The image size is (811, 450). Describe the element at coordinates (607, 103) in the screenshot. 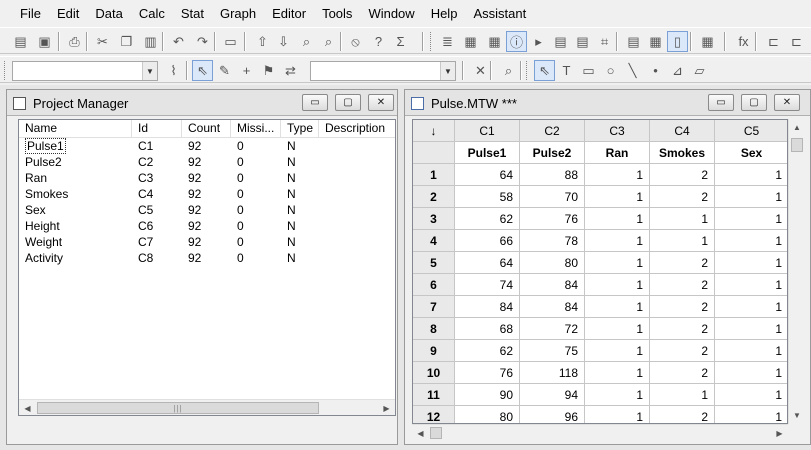

I see `worksheet-titlebar: Pulse.MTW *** ▭ ▢ ✕` at that location.